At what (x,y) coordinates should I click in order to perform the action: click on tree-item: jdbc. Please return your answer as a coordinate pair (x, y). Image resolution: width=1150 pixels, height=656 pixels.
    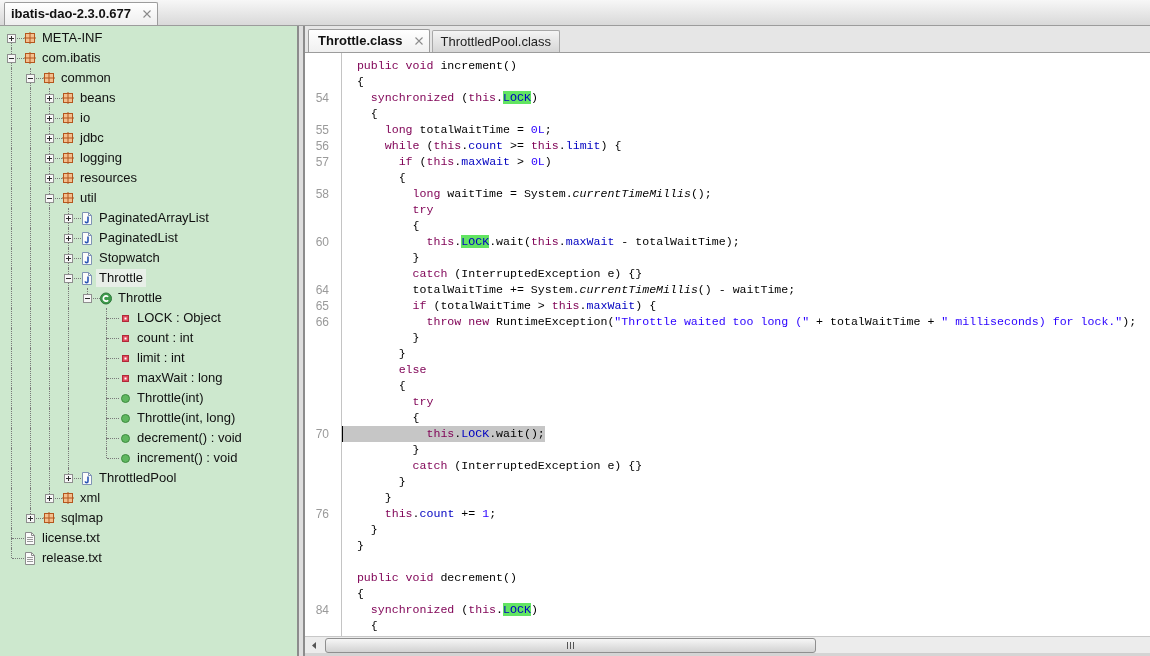
    Looking at the image, I should click on (92, 138).